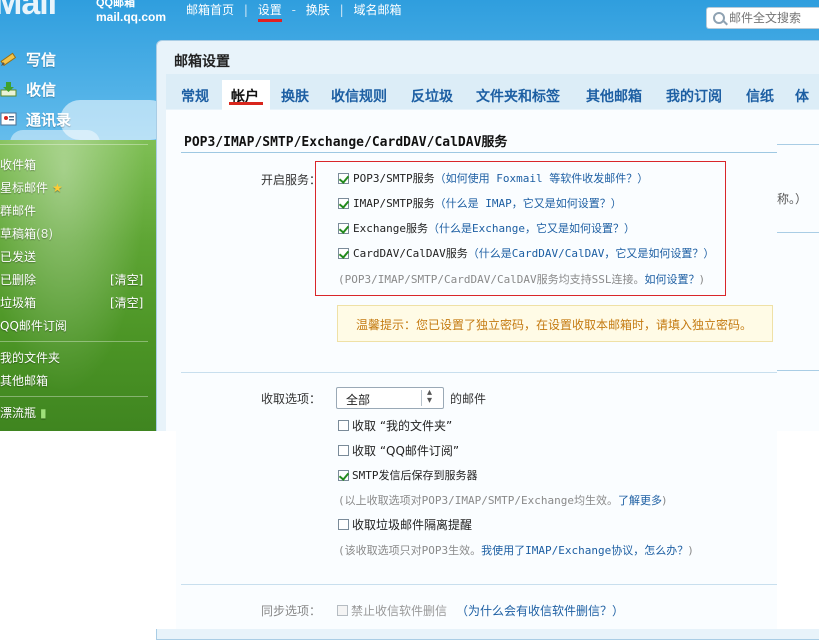 This screenshot has height=640, width=819. Describe the element at coordinates (291, 180) in the screenshot. I see `services-label: 开启服务：` at that location.